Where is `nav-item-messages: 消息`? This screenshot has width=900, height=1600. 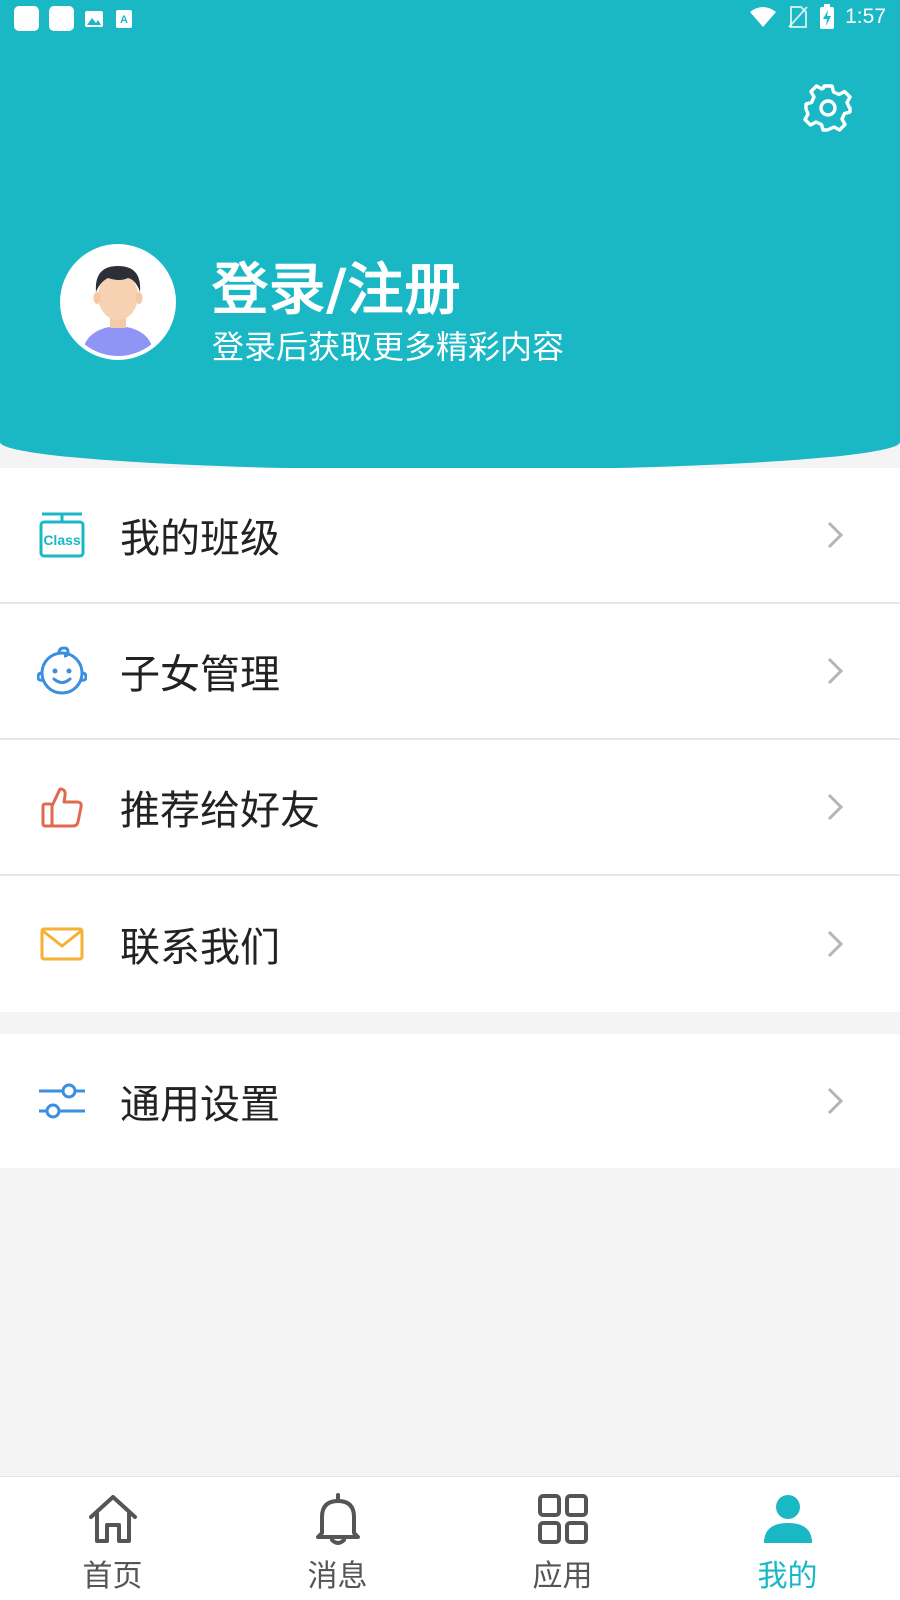 nav-item-messages: 消息 is located at coordinates (337, 1538).